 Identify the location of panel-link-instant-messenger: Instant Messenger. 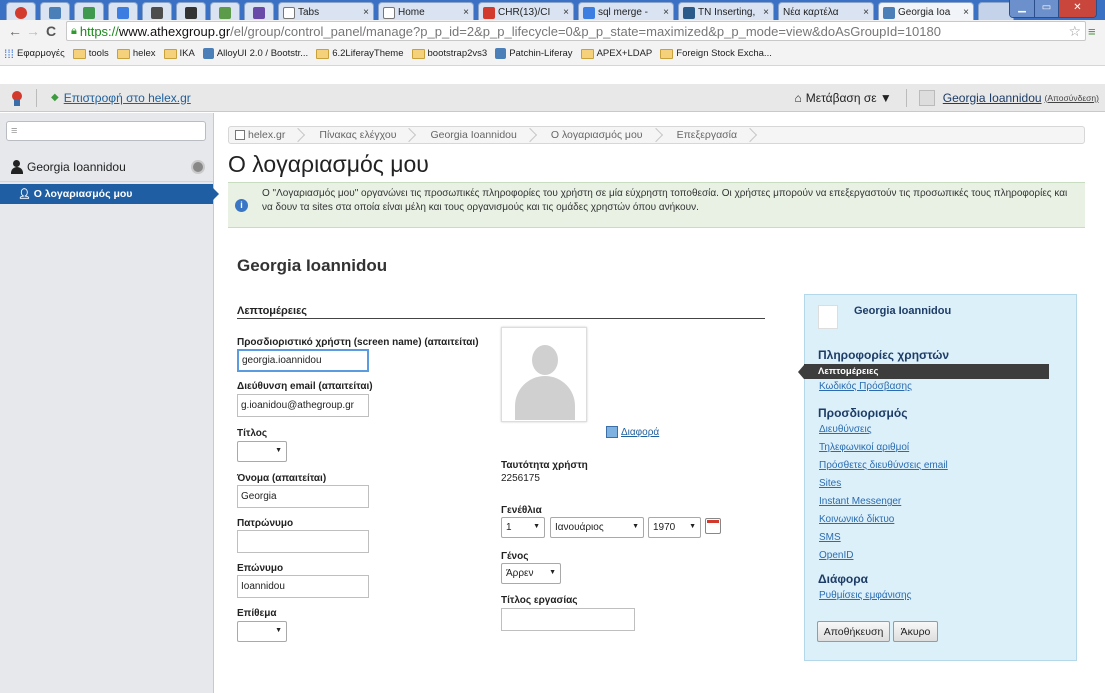
(860, 501).